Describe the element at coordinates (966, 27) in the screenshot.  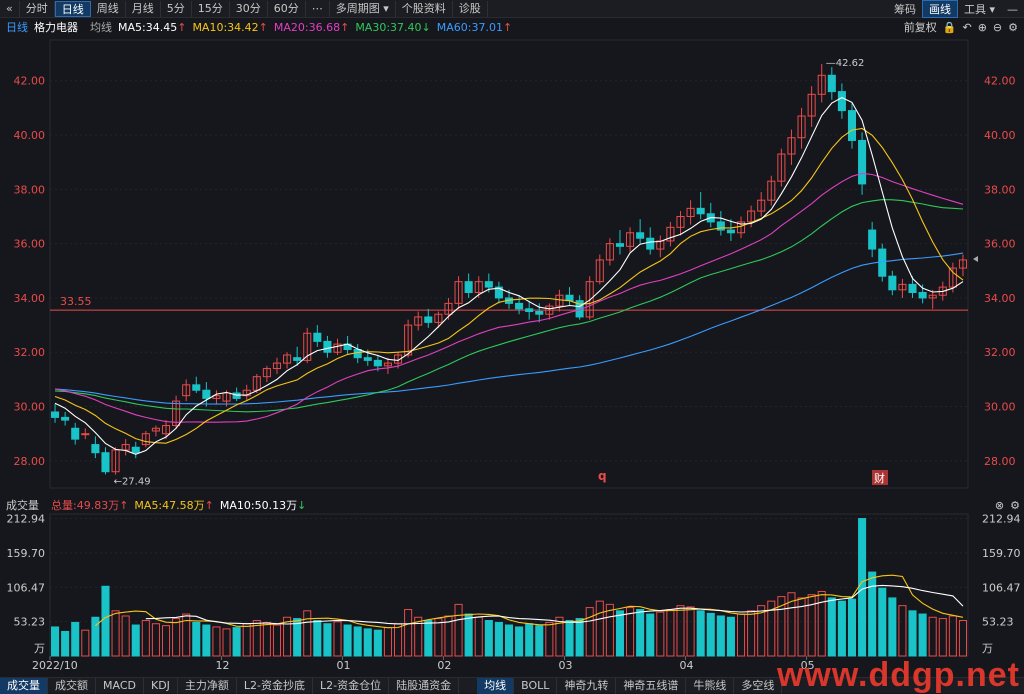
I see `undo-icon: ↶` at that location.